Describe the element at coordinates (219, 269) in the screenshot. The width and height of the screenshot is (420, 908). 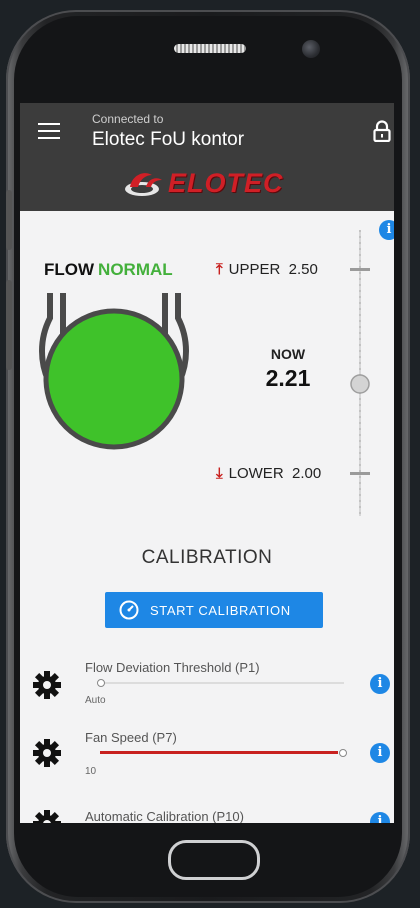
I see `arrow-up-icon: ⤒` at that location.